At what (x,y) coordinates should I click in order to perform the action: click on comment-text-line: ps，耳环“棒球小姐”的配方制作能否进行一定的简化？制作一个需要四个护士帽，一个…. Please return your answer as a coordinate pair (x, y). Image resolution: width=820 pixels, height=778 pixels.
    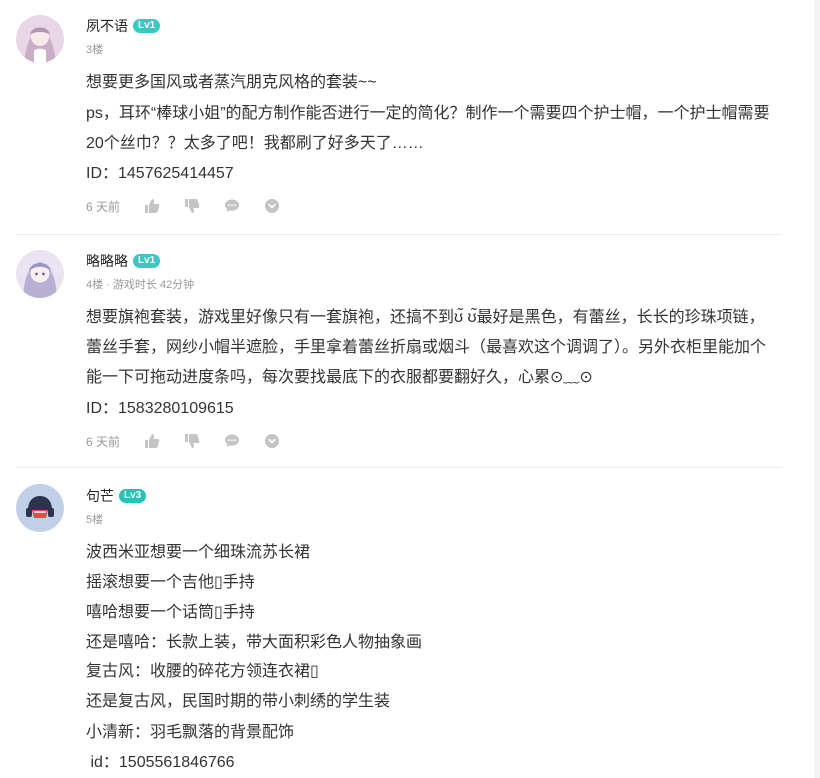
    Looking at the image, I should click on (428, 113).